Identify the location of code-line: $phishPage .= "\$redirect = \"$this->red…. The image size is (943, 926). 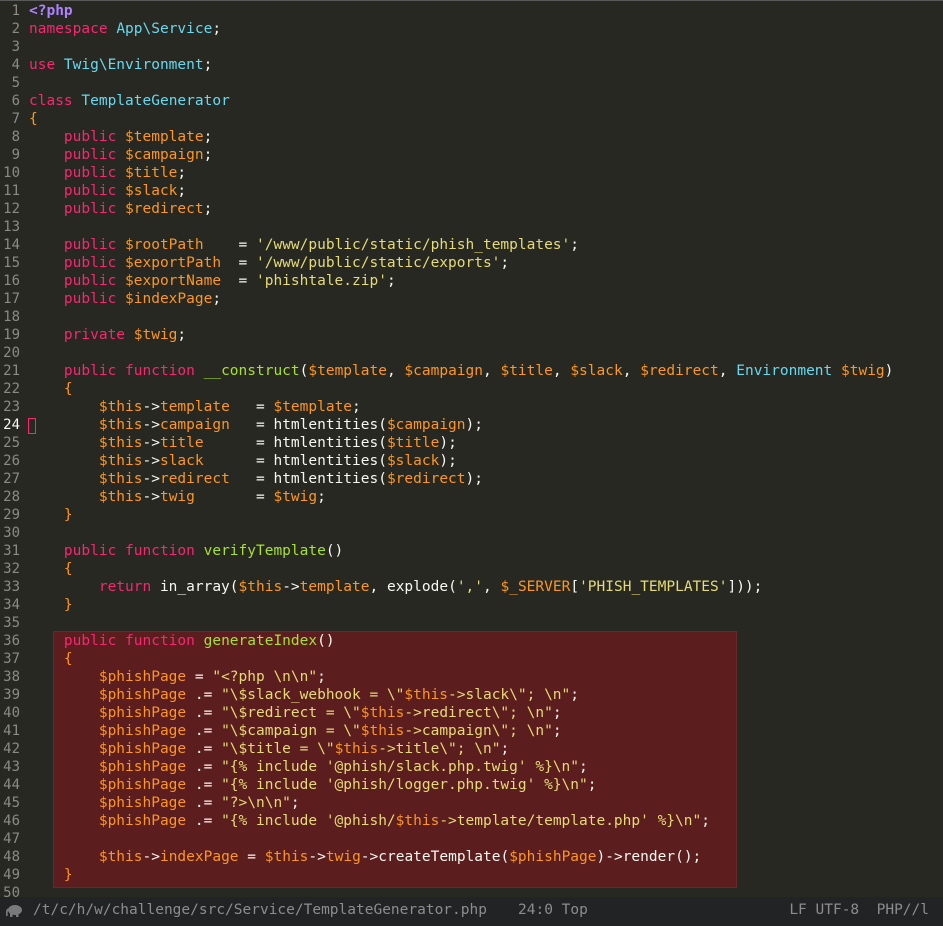
(486, 713).